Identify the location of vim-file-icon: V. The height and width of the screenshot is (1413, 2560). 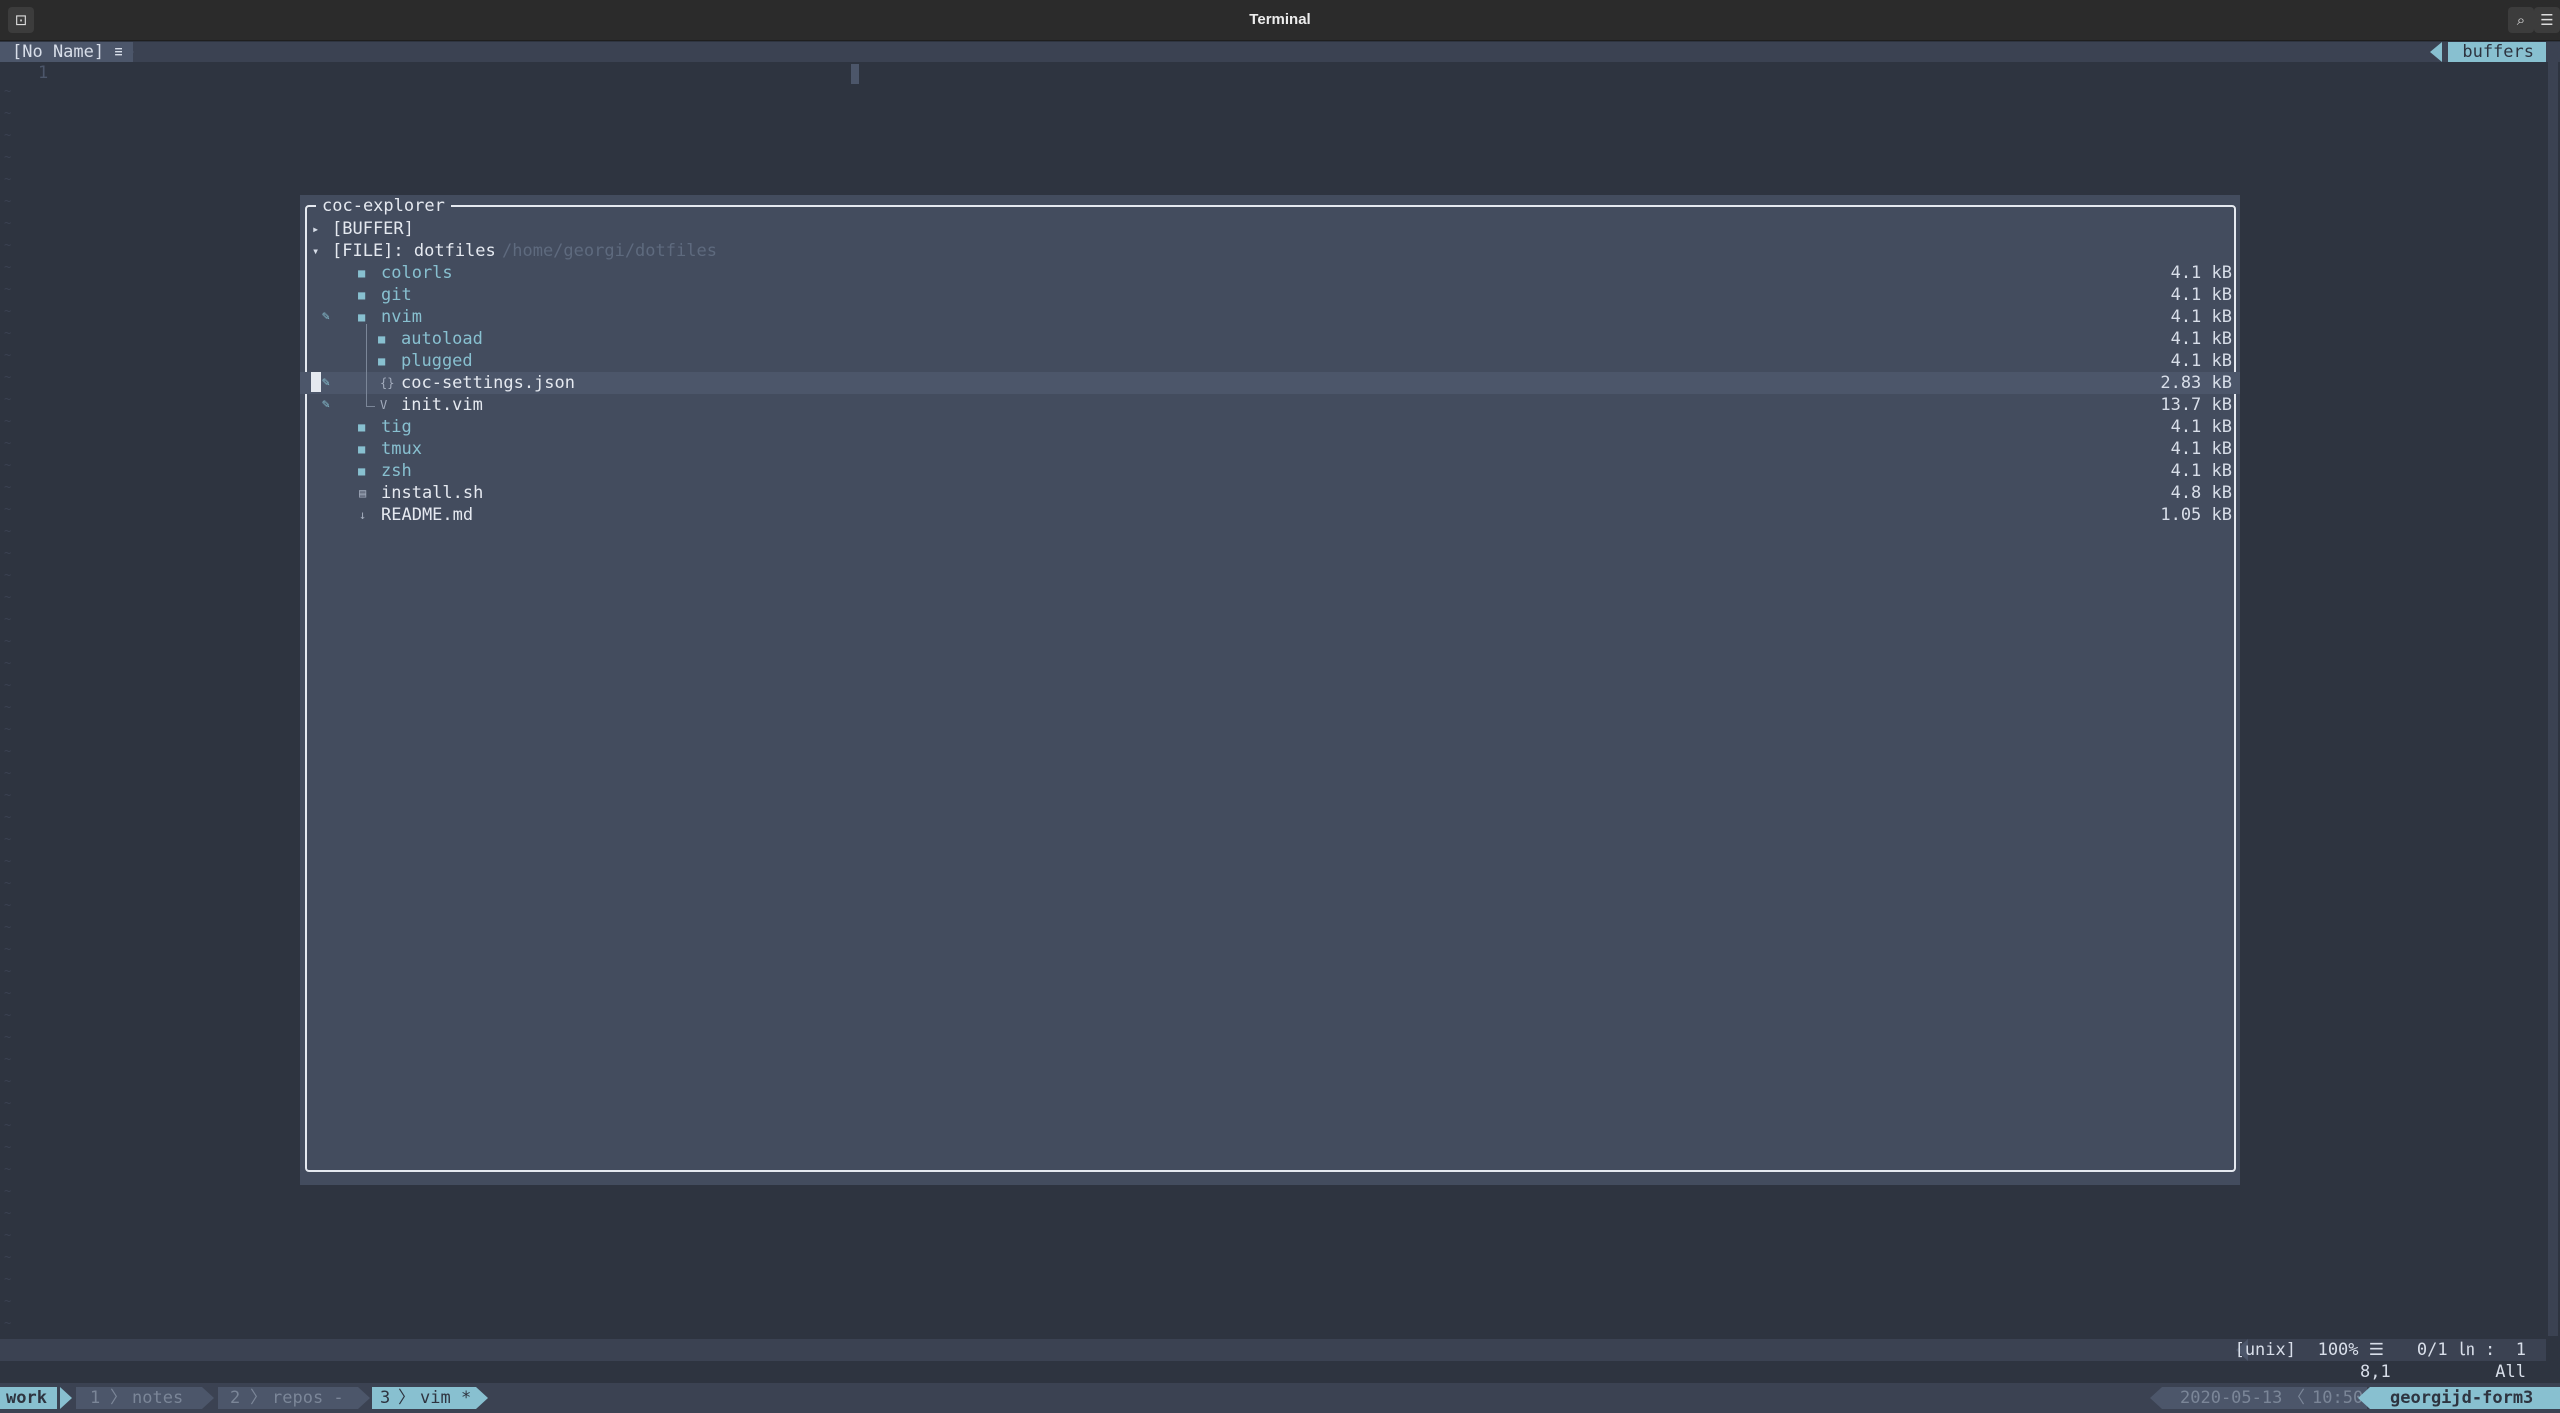
(384, 405).